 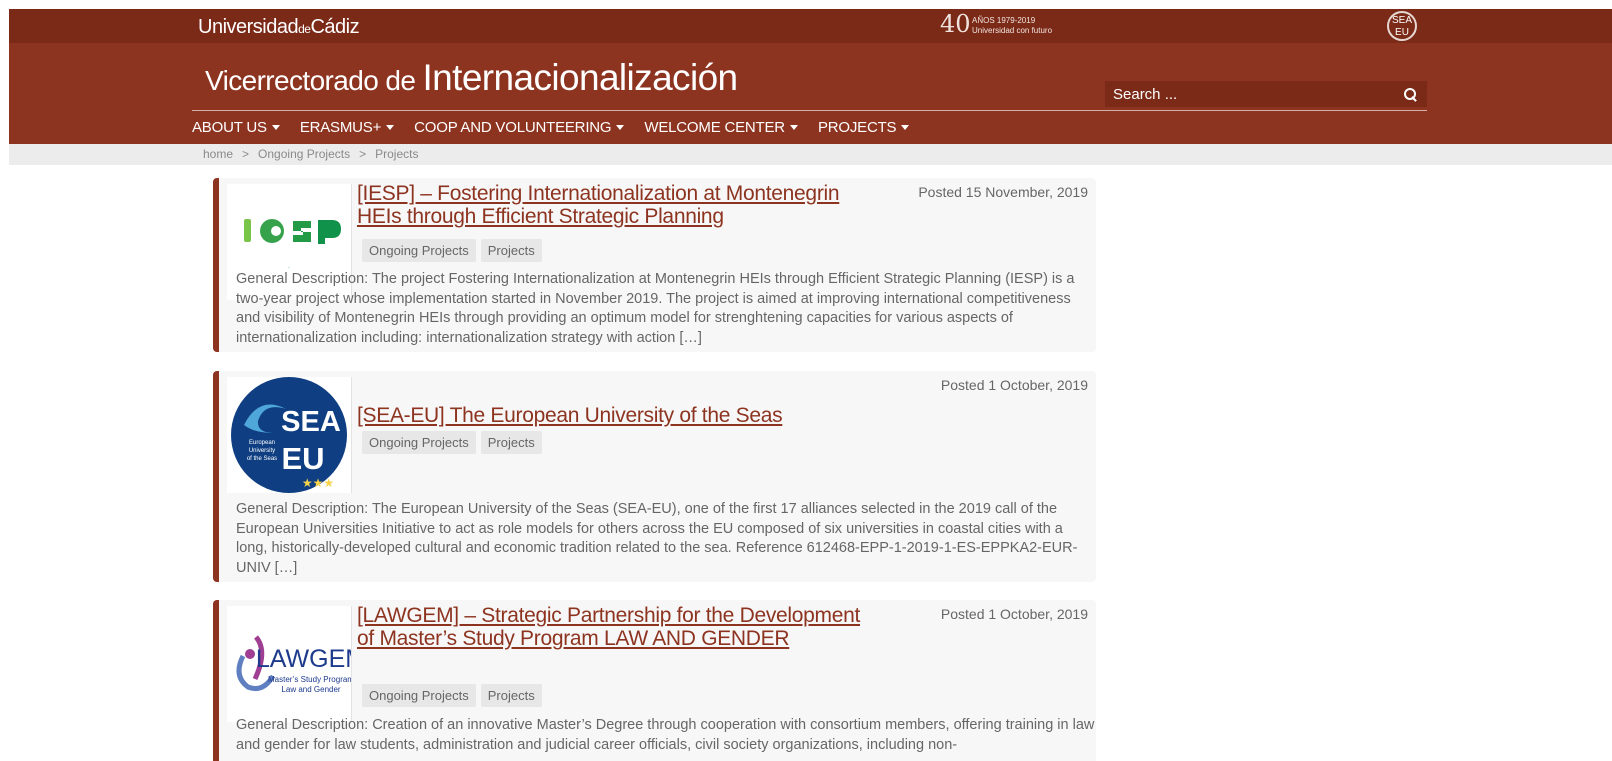 I want to click on university-logo-suffix: Cádiz, so click(x=335, y=27).